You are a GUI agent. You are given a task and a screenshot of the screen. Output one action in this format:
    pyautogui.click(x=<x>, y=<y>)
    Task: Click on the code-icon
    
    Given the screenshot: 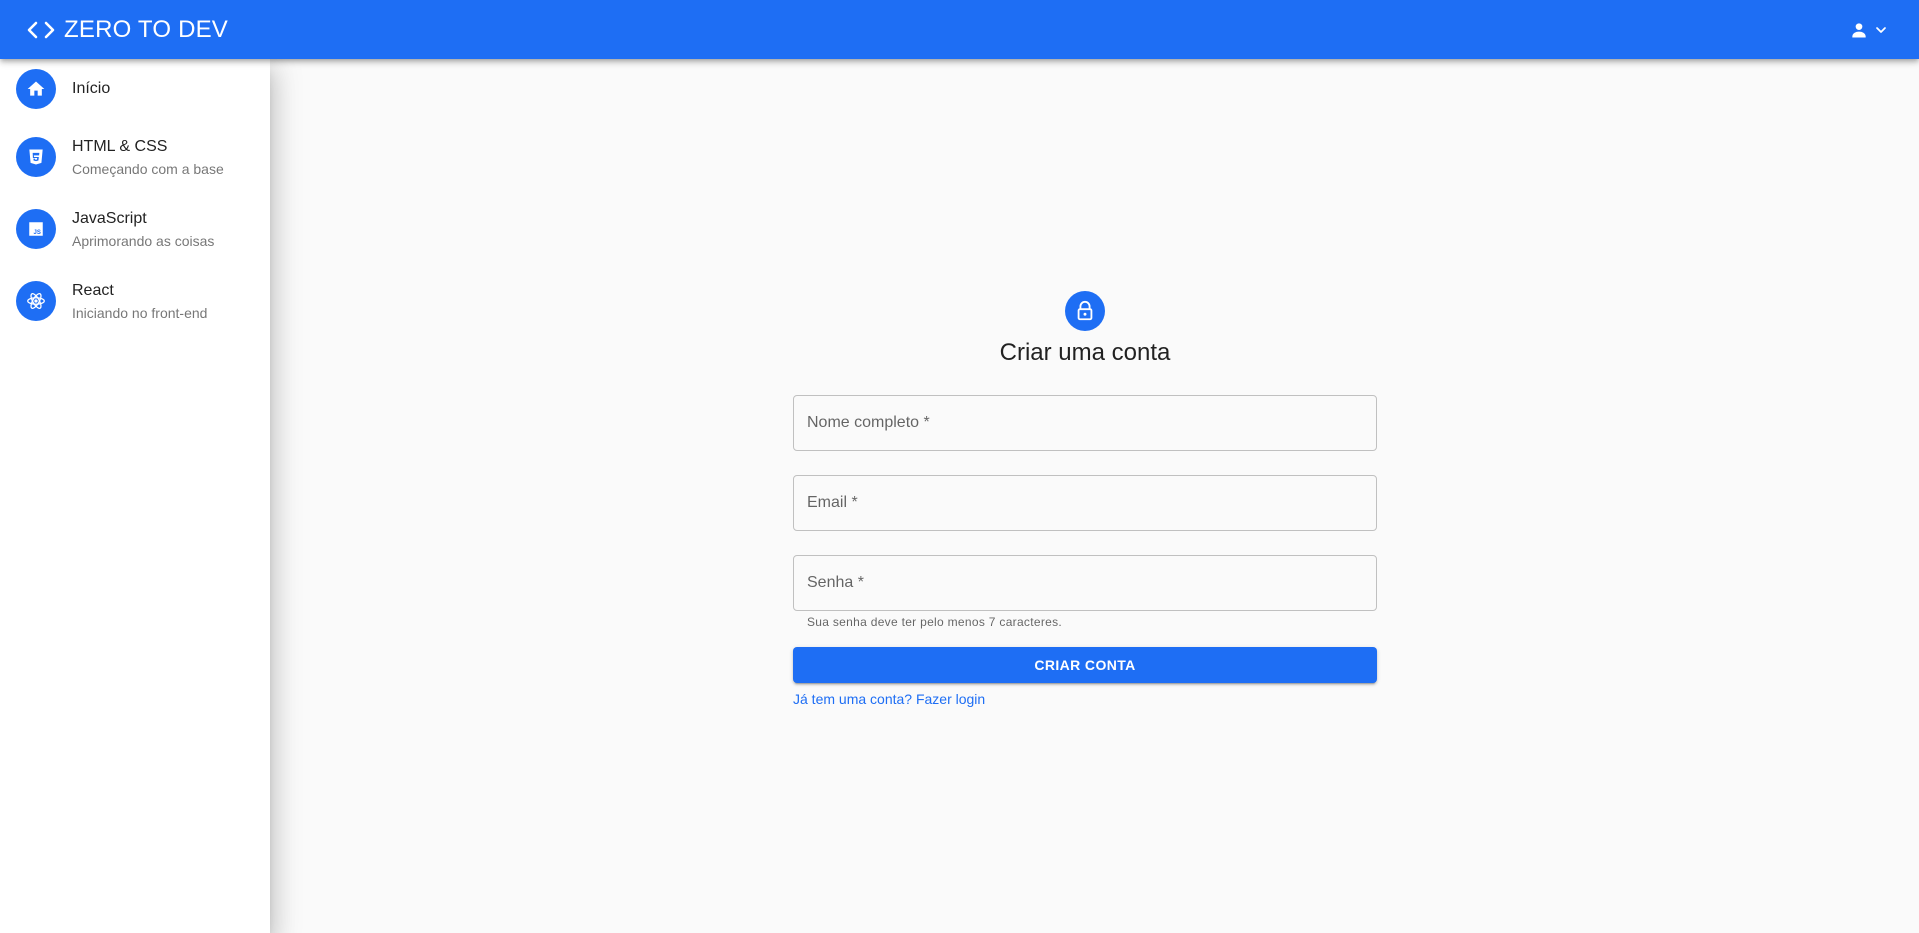 What is the action you would take?
    pyautogui.click(x=41, y=30)
    